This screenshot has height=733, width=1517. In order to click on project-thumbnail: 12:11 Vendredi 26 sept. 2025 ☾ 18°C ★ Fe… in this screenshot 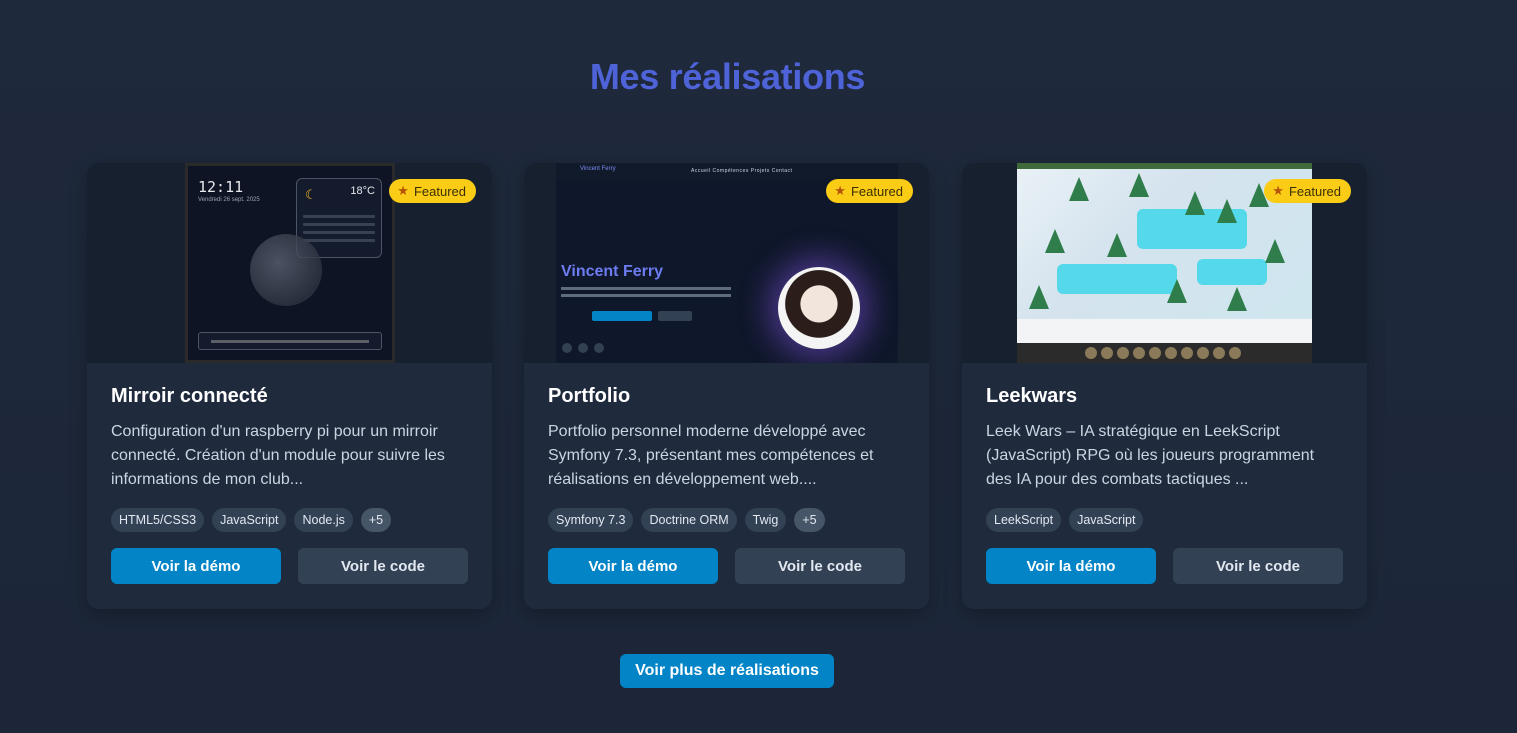, I will do `click(289, 263)`.